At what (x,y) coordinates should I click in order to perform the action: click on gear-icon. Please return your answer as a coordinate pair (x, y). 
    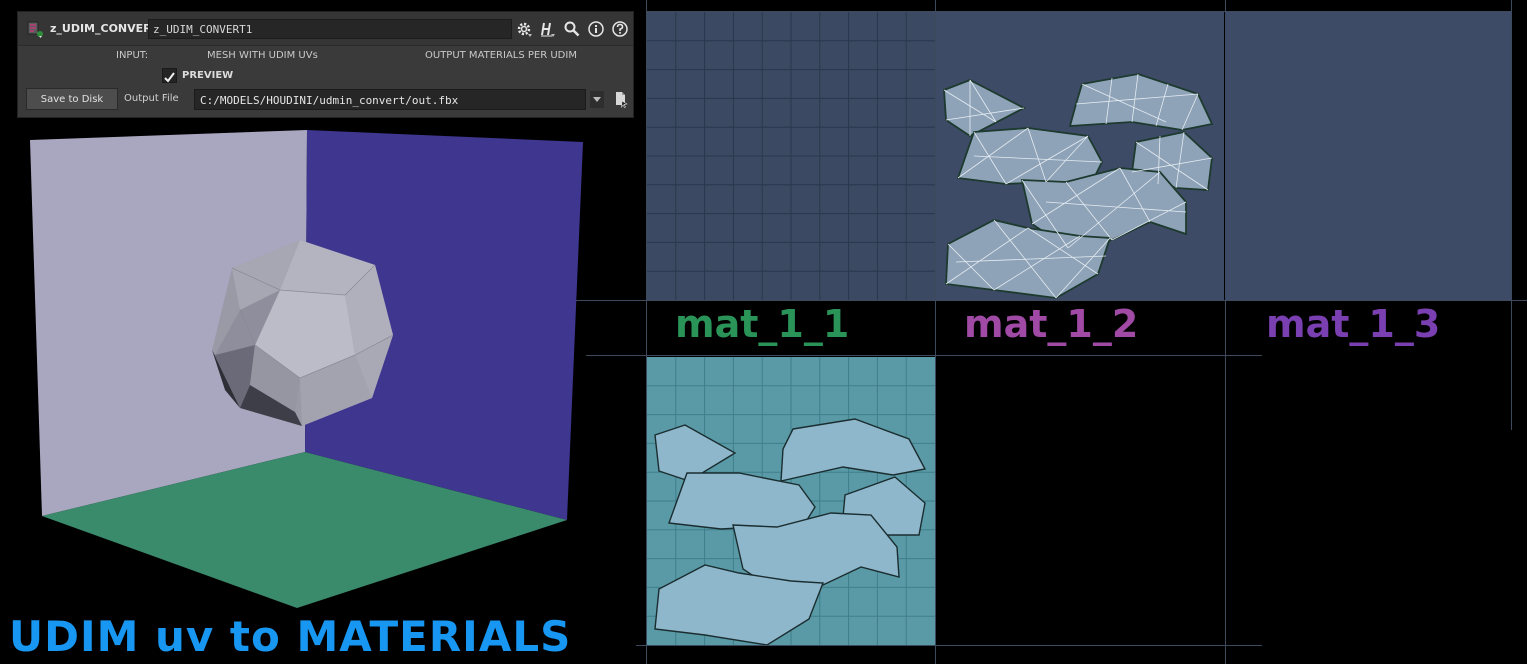
    Looking at the image, I should click on (524, 29).